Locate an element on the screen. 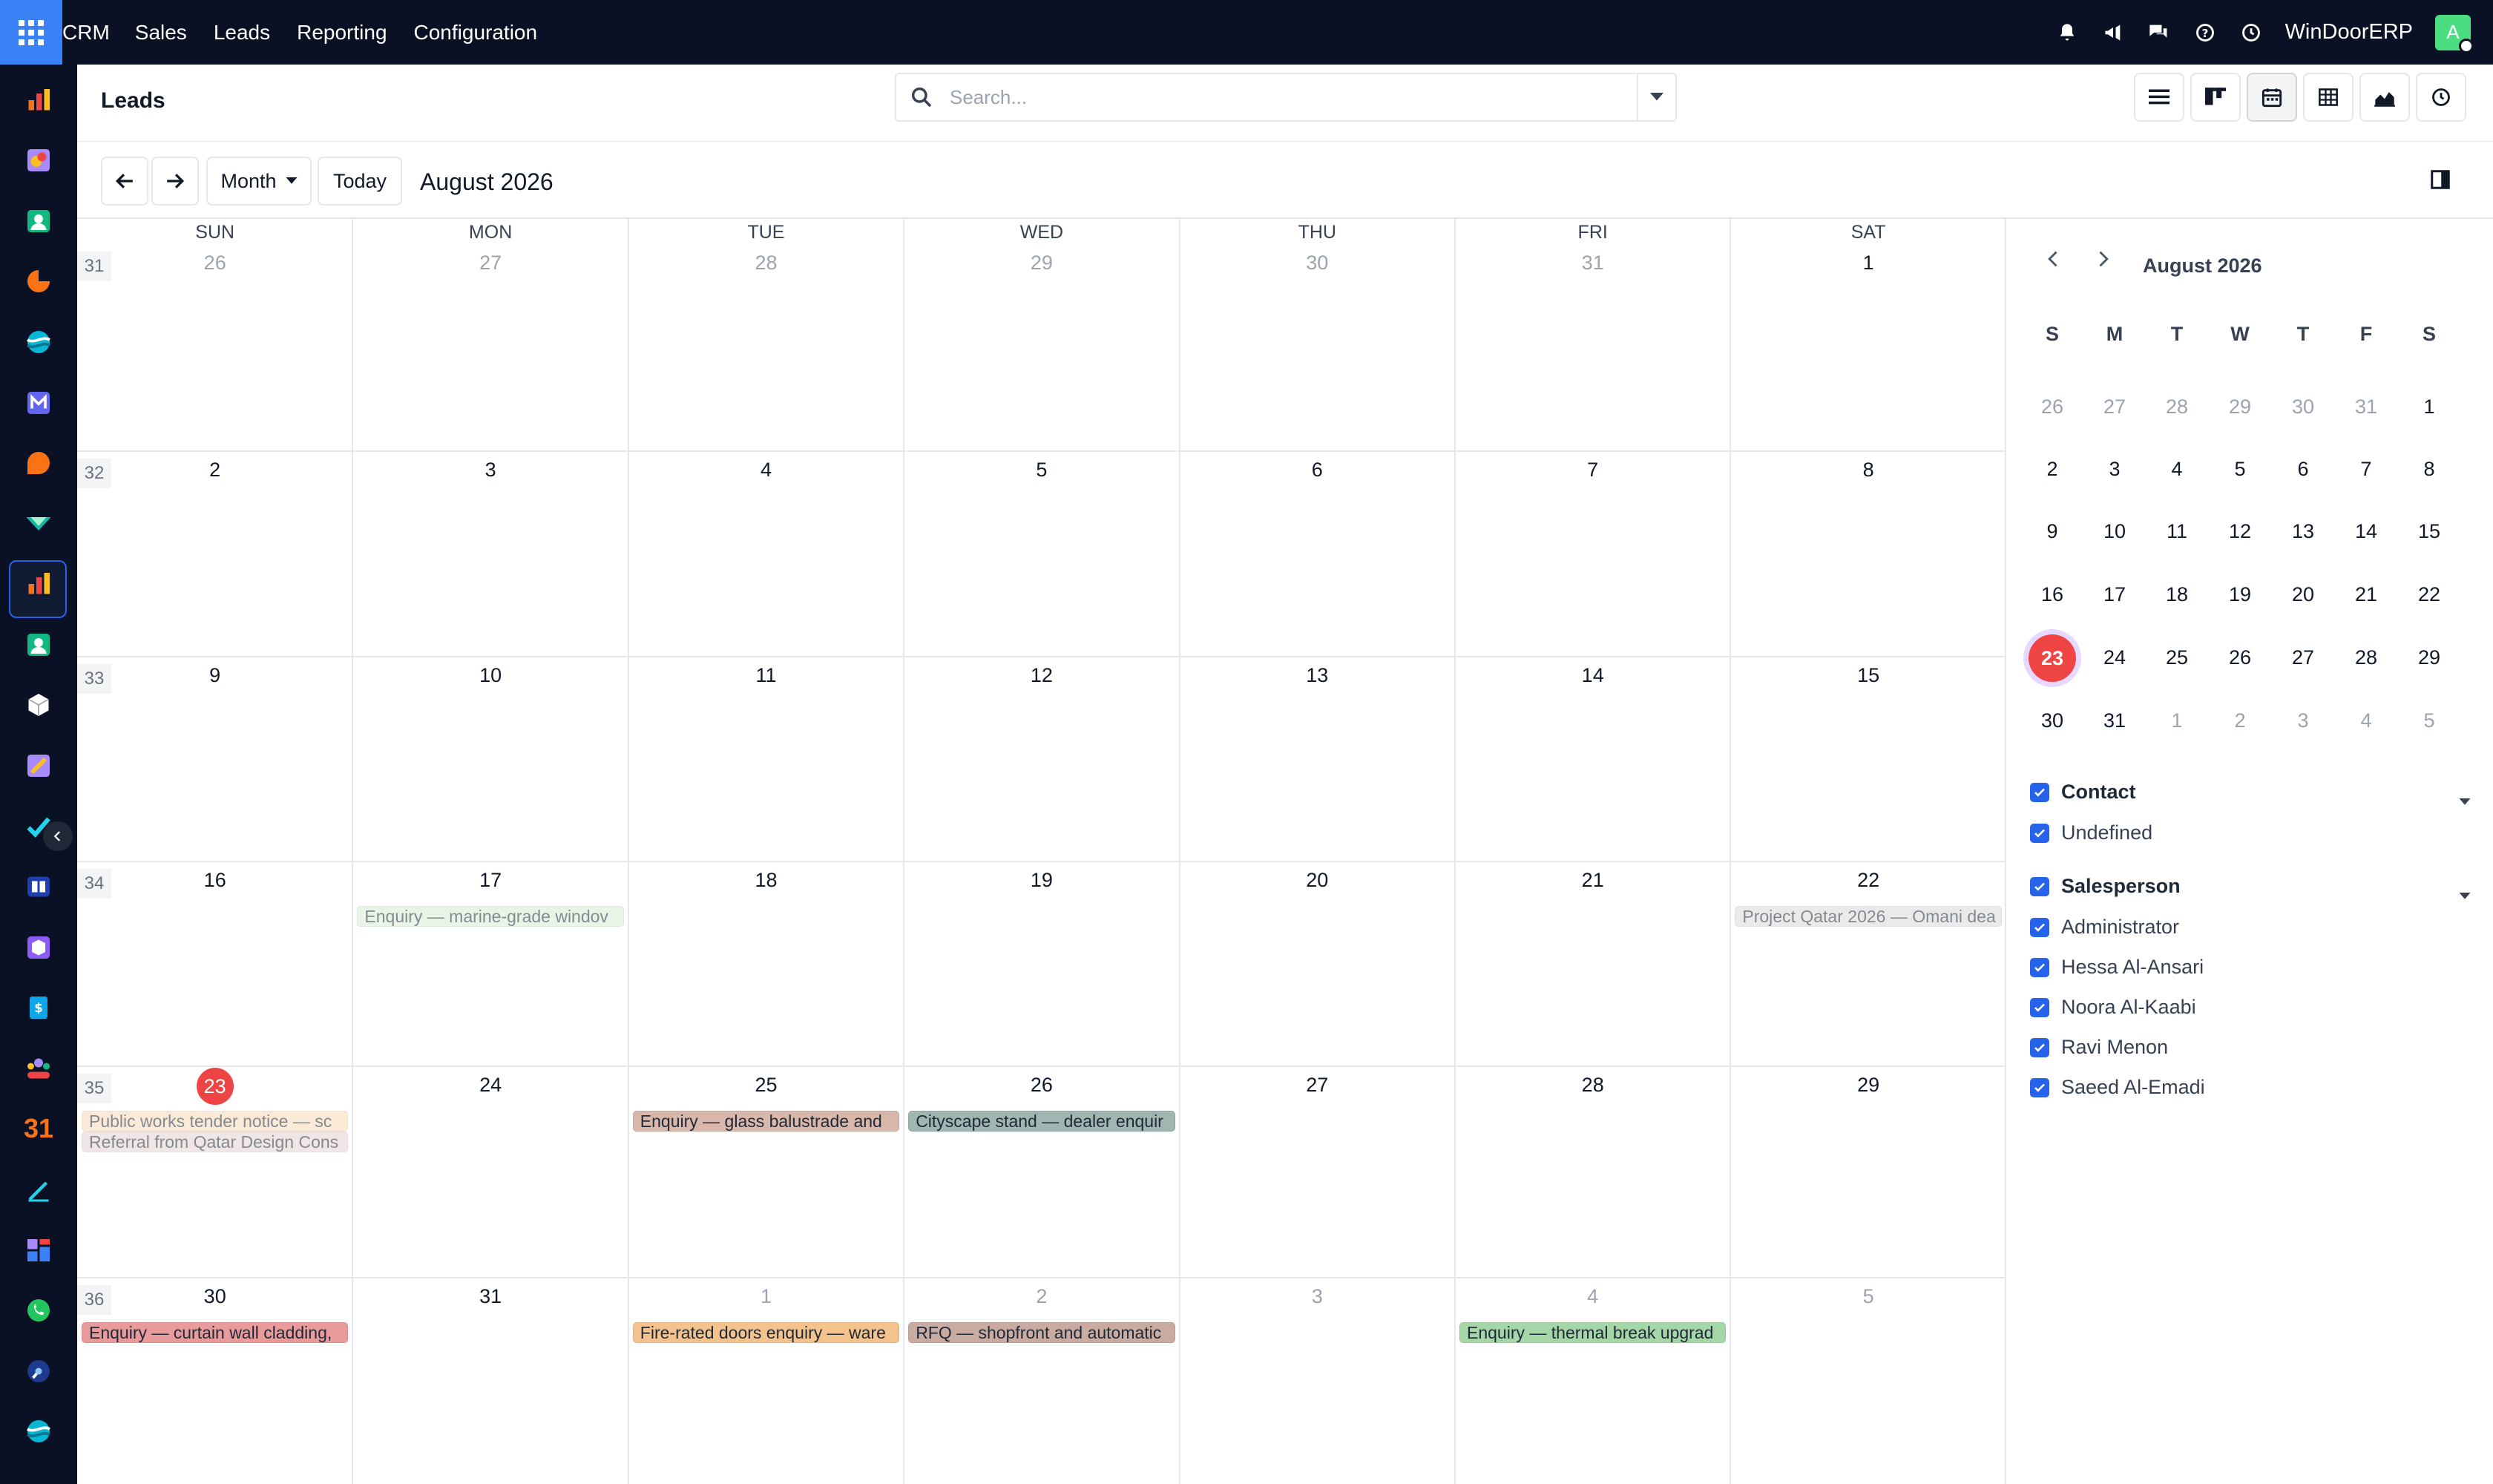  menu-leads: Leads is located at coordinates (242, 33).